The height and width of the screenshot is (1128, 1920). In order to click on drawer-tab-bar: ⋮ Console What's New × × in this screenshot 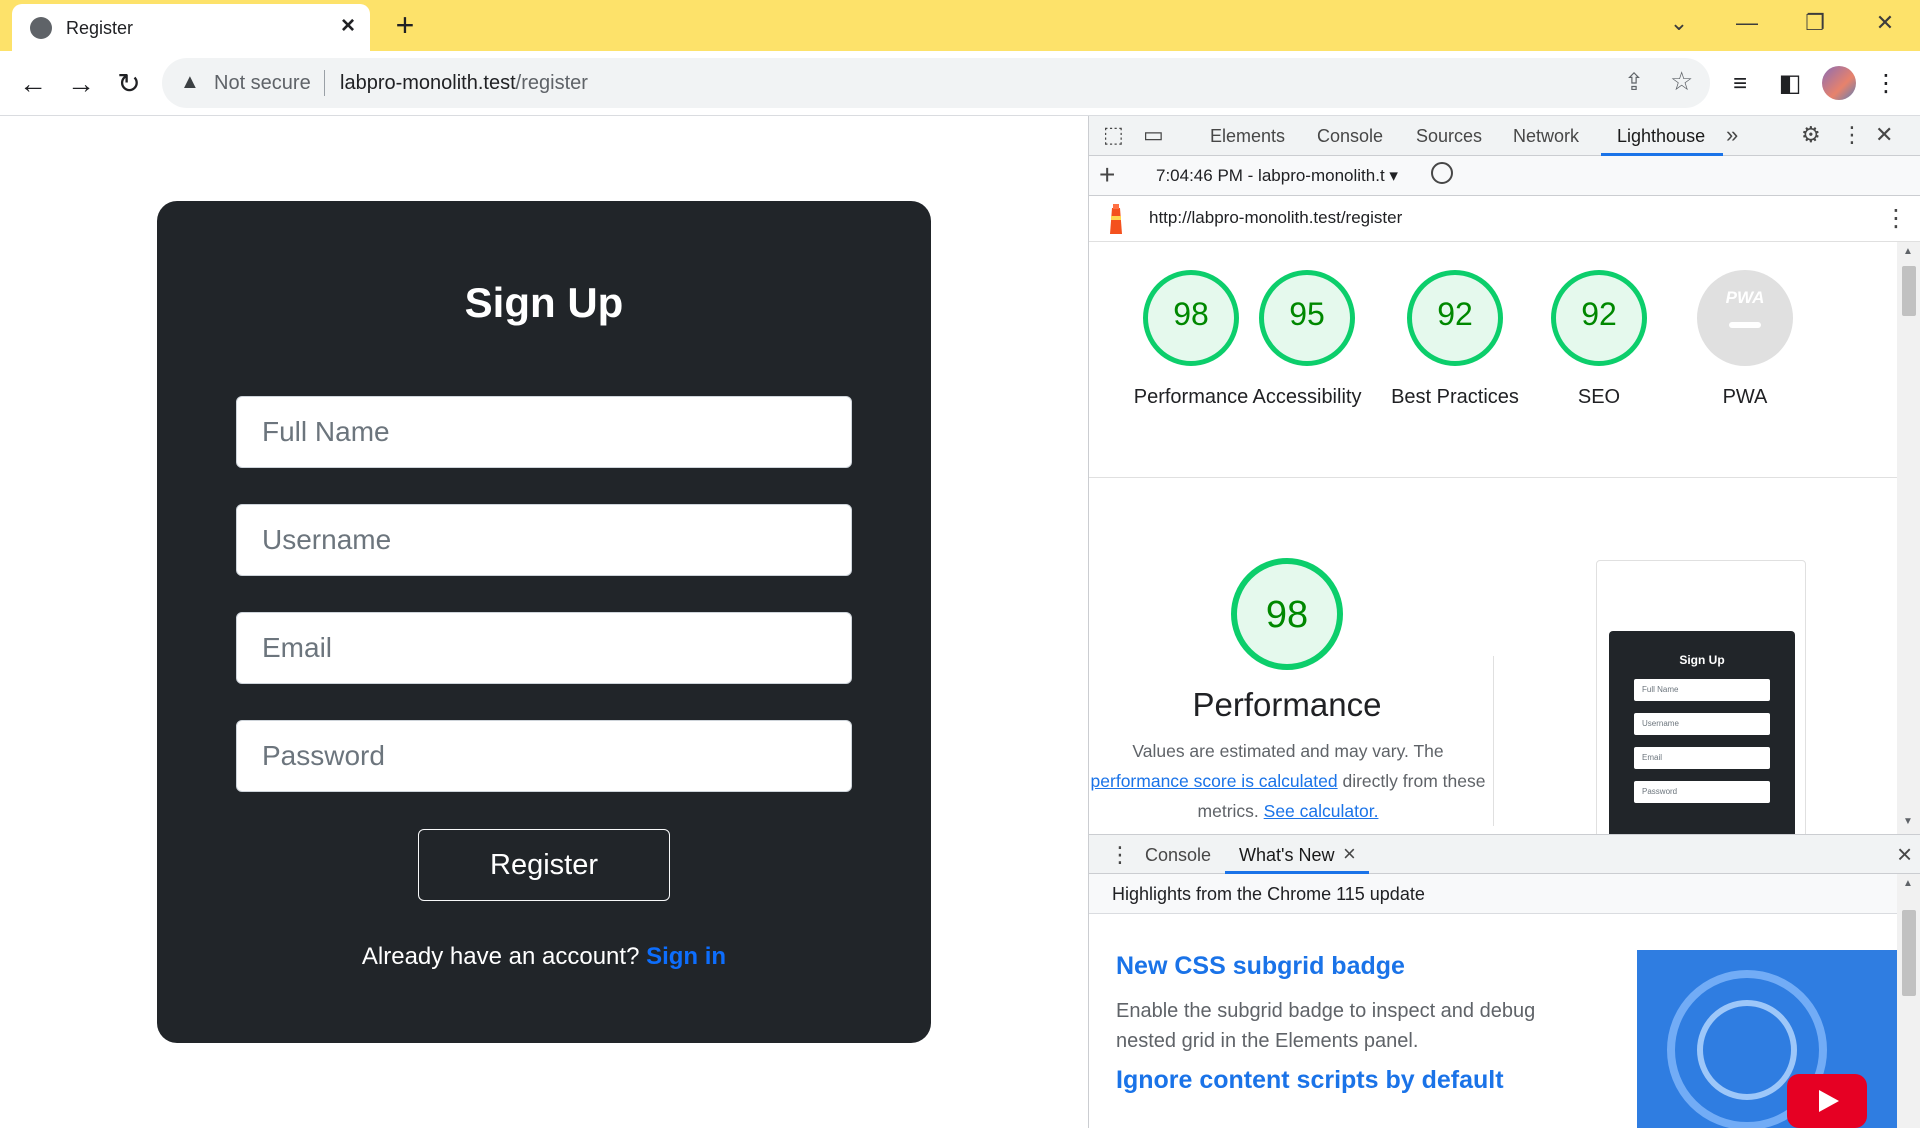, I will do `click(1504, 854)`.